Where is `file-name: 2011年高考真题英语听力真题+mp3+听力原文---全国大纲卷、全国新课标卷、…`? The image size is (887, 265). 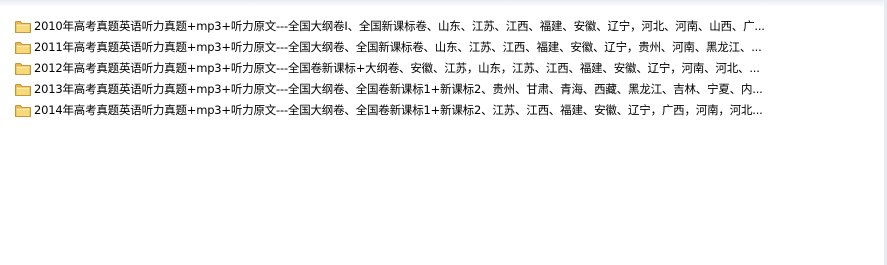
file-name: 2011年高考真题英语听力真题+mp3+听力原文---全国大纲卷、全国新课标卷、… is located at coordinates (398, 47).